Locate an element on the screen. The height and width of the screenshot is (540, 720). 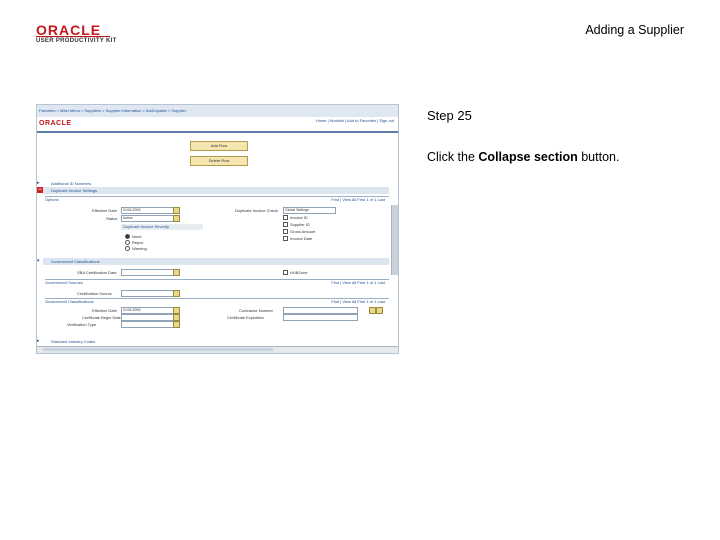
checkbox-invoice-date-label: Invoice Date is located at coordinates (301, 238).